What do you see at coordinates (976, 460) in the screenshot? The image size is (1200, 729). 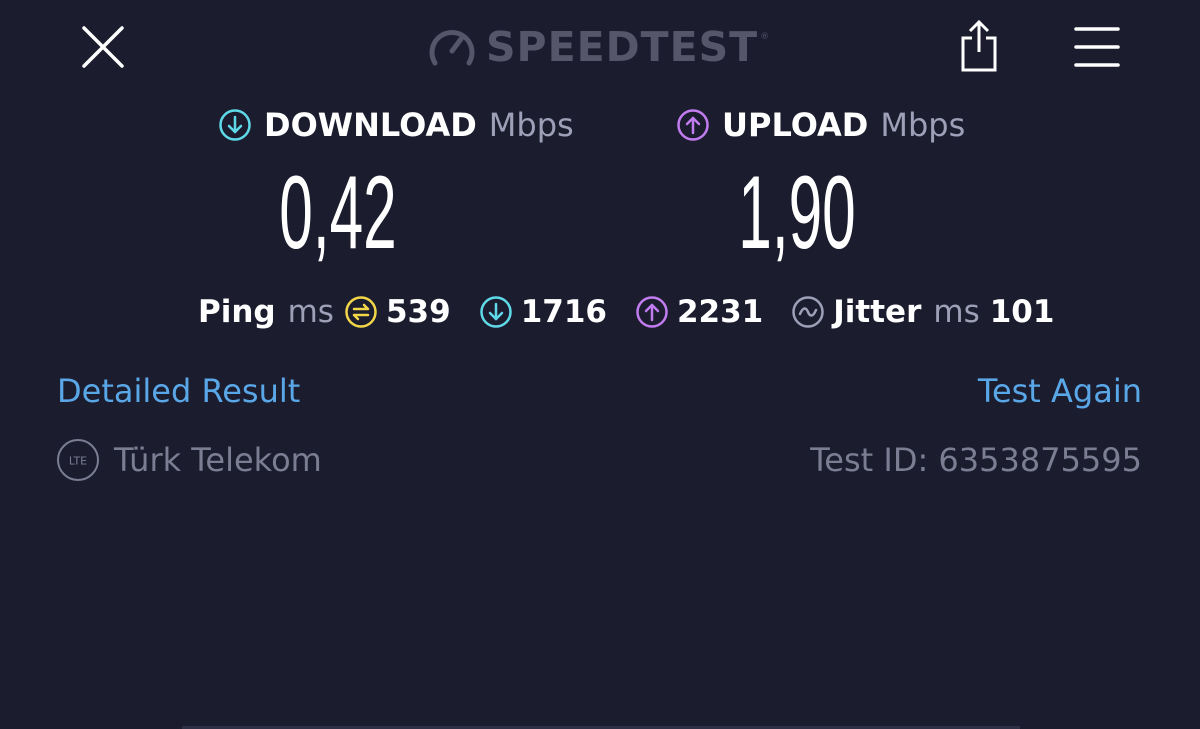 I see `test-id: Test ID: 6353875595` at bounding box center [976, 460].